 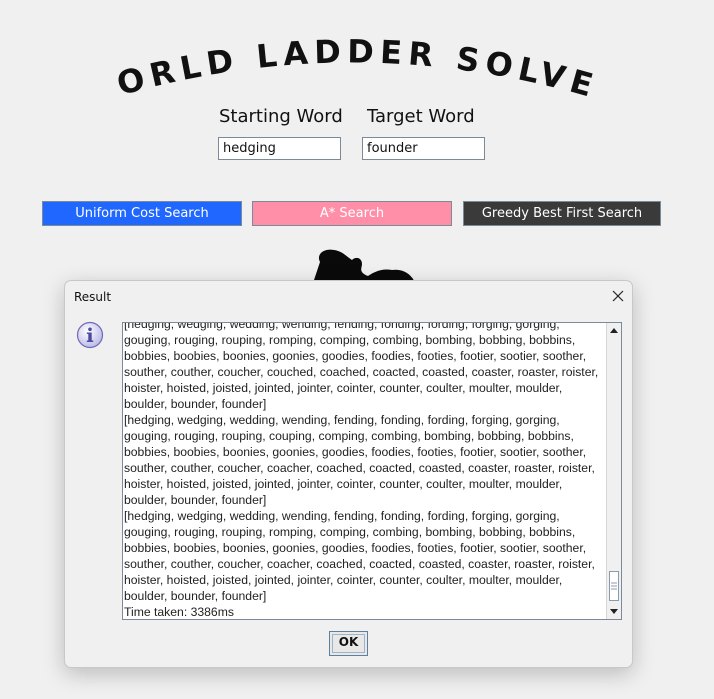 I want to click on app-title: WORLD LADDER SOLVER, so click(x=301, y=60).